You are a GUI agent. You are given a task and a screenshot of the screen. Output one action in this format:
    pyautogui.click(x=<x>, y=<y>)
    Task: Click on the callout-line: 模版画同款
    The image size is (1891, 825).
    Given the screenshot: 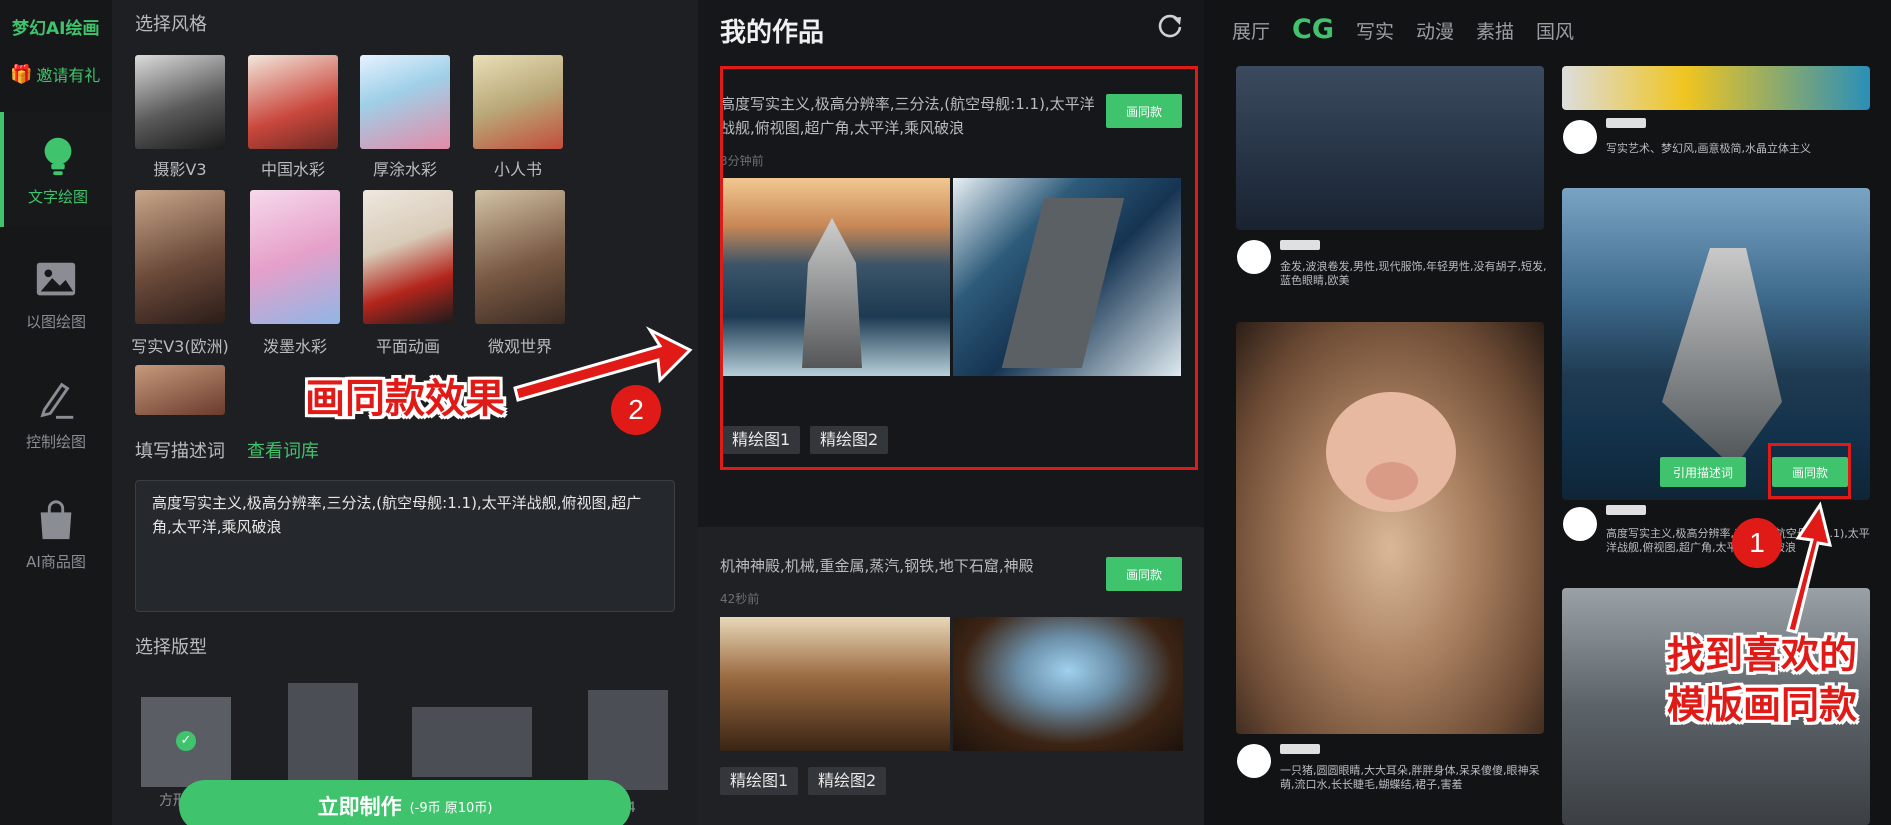 What is the action you would take?
    pyautogui.click(x=1762, y=705)
    